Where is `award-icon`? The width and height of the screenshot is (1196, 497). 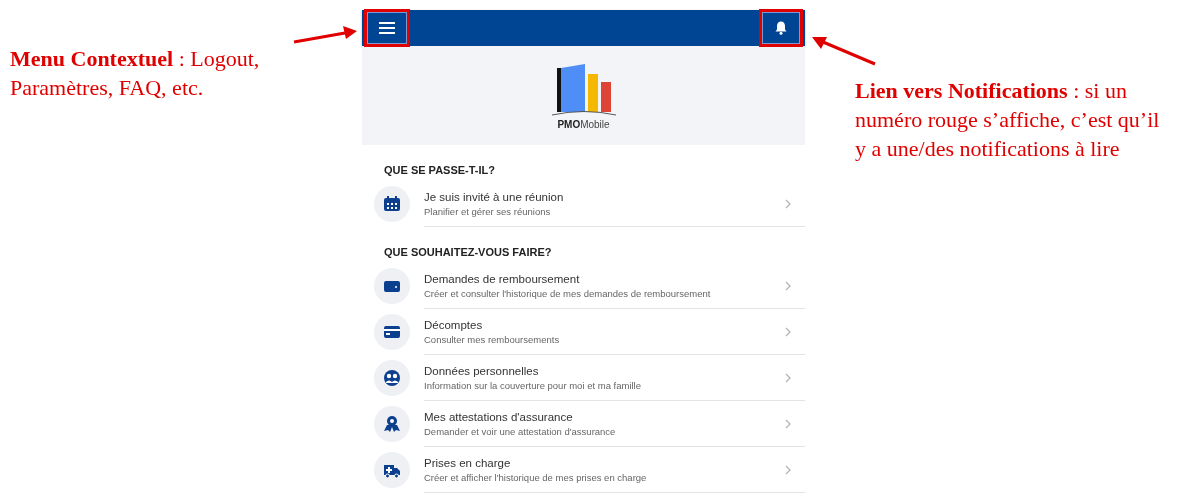
award-icon is located at coordinates (392, 424).